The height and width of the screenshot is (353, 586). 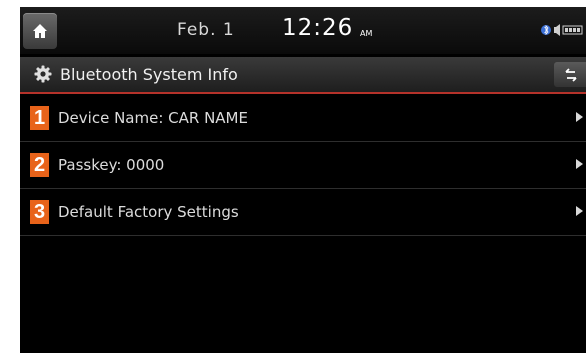 I want to click on clock-time: 12:26, so click(x=318, y=28).